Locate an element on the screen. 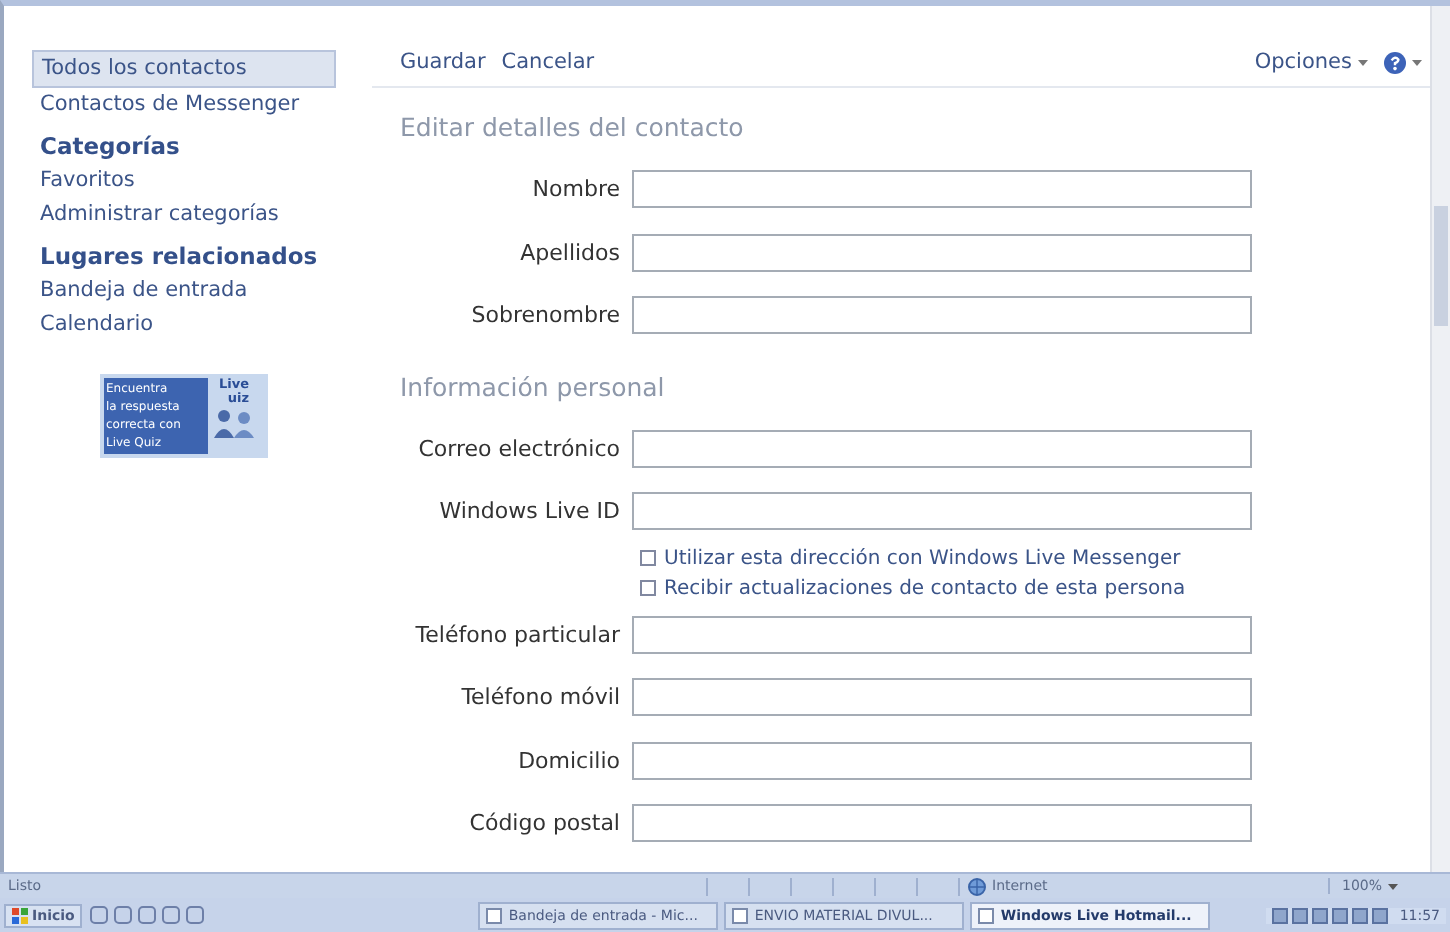 The image size is (1450, 932). section-title: Editar detalles del contacto is located at coordinates (573, 128).